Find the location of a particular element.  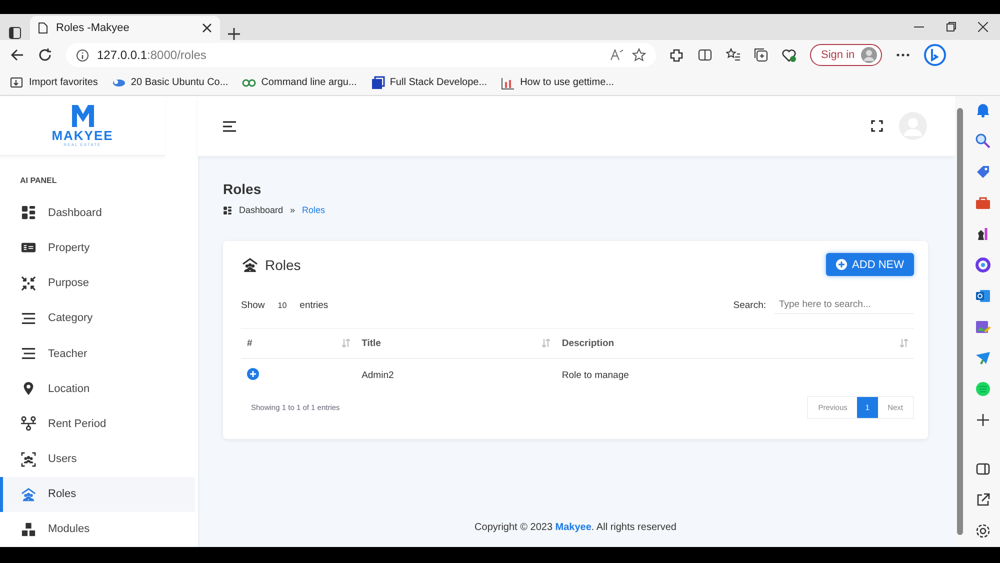

plus-circle-icon is located at coordinates (842, 264).